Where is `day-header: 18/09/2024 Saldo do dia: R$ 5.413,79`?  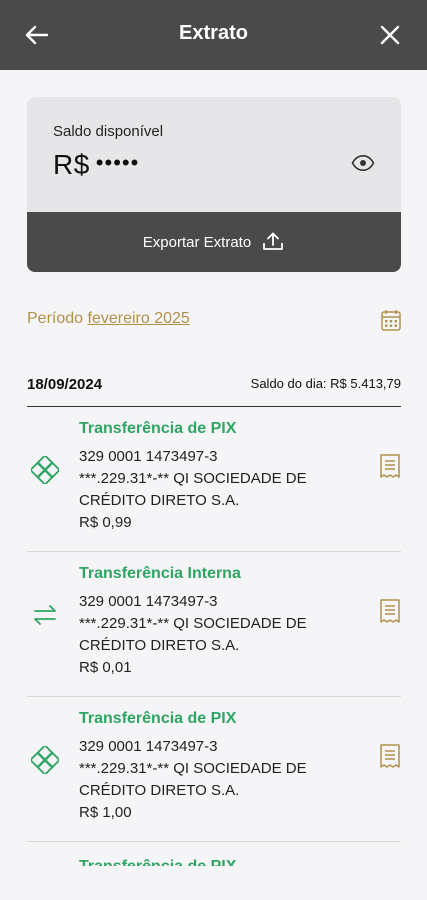
day-header: 18/09/2024 Saldo do dia: R$ 5.413,79 is located at coordinates (214, 391).